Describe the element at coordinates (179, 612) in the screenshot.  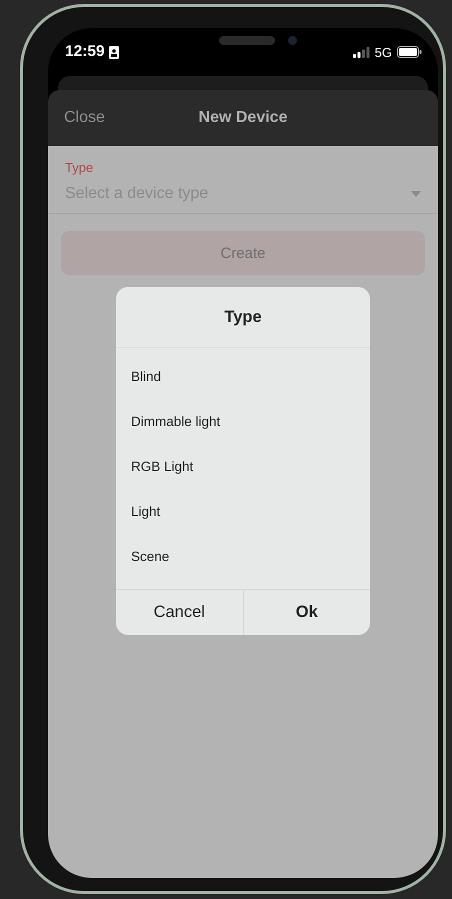
I see `cancel-button: Cancel` at that location.